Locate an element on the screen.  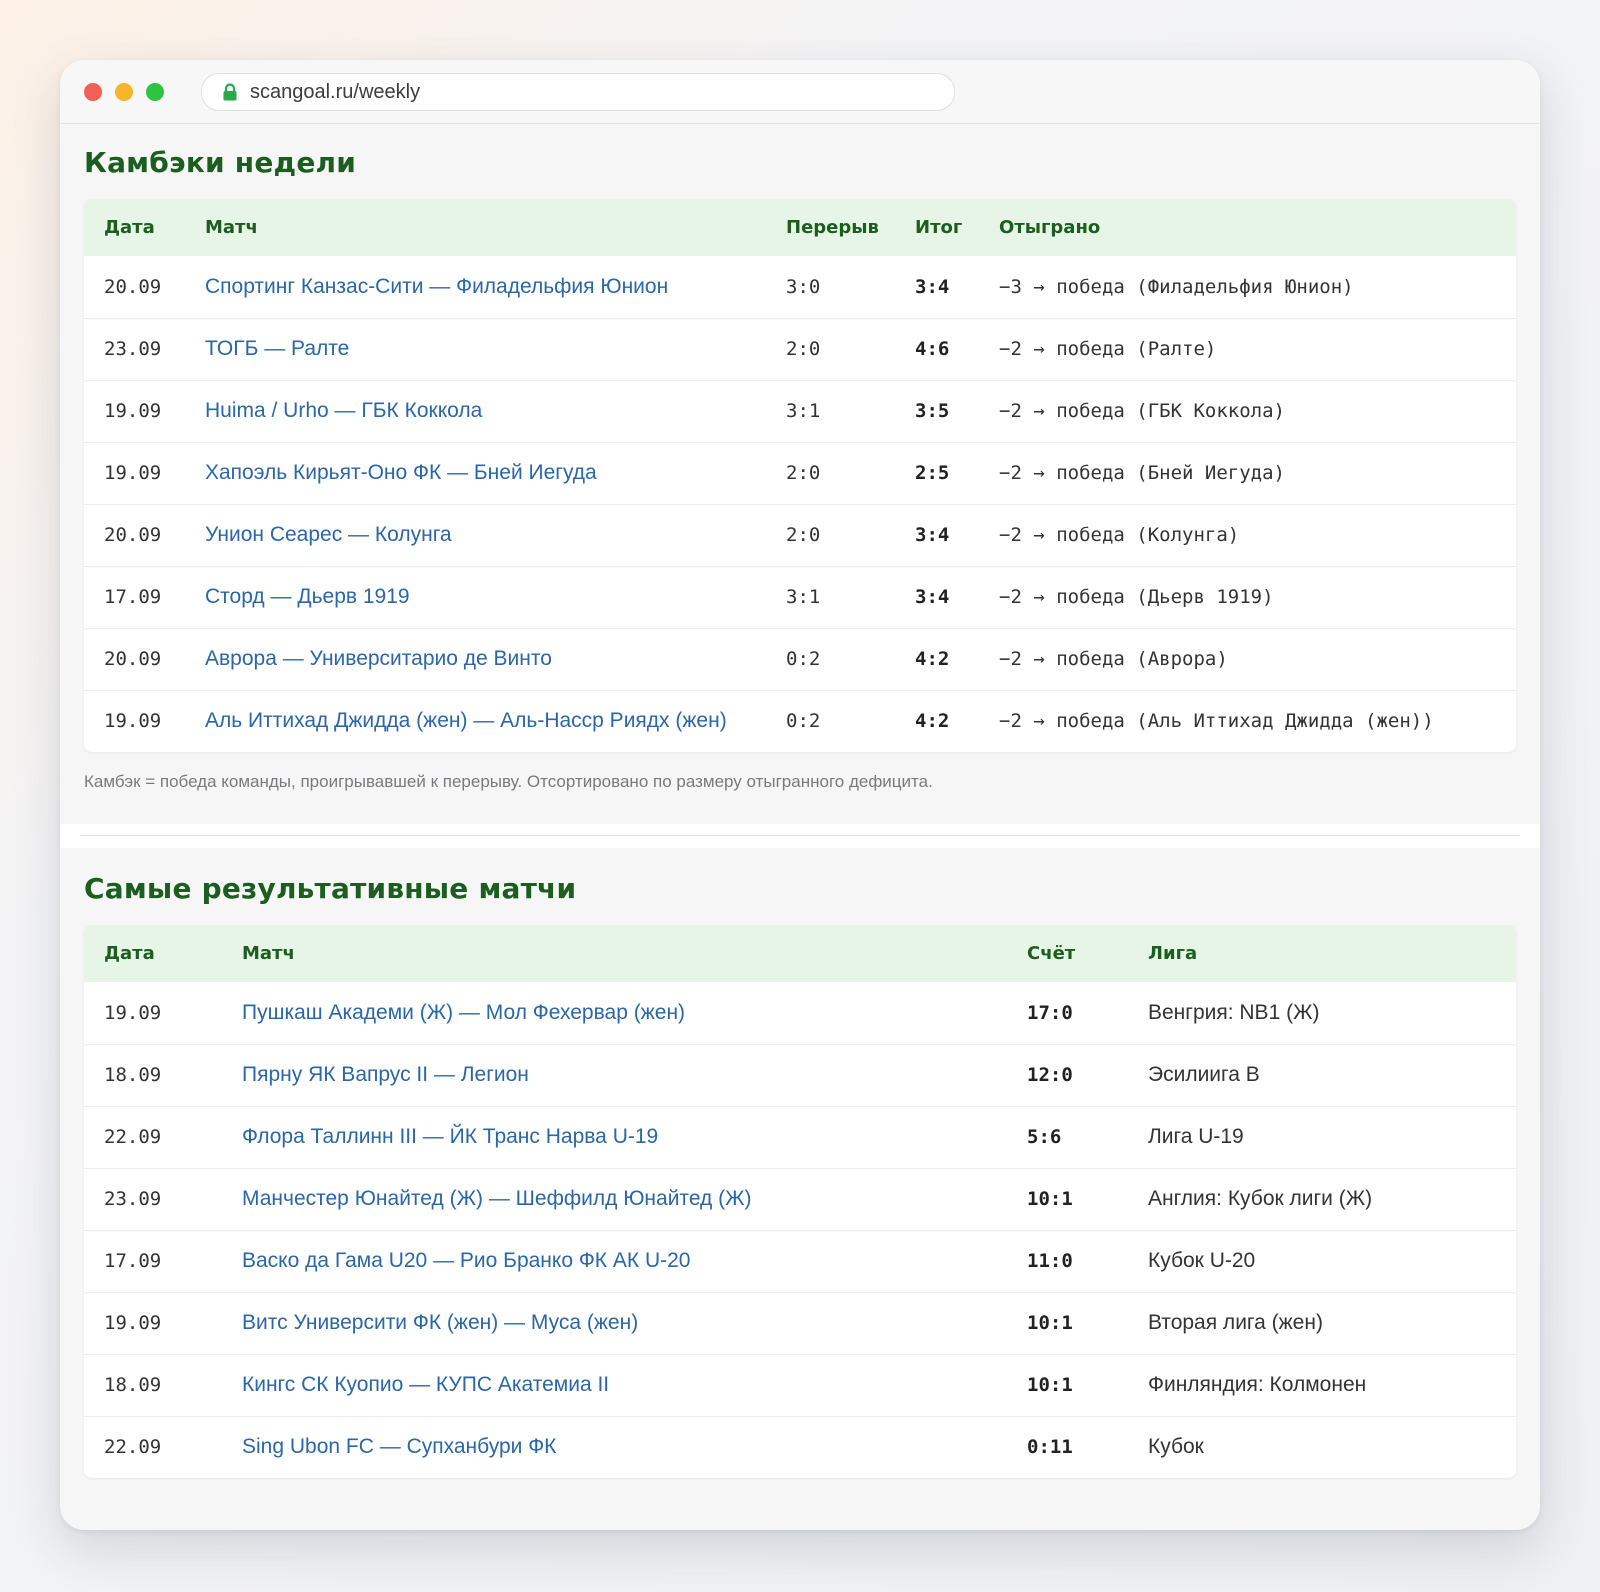
match-link: Витс Университи ФК (жен) — Муса (жен) is located at coordinates (440, 1322).